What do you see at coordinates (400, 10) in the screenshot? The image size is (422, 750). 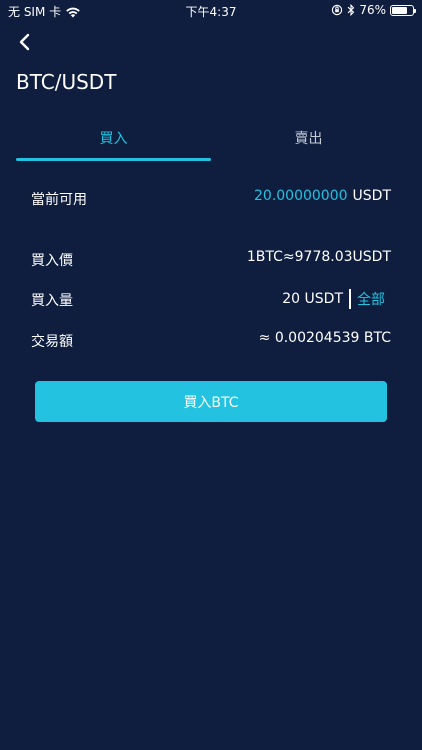 I see `battery-level` at bounding box center [400, 10].